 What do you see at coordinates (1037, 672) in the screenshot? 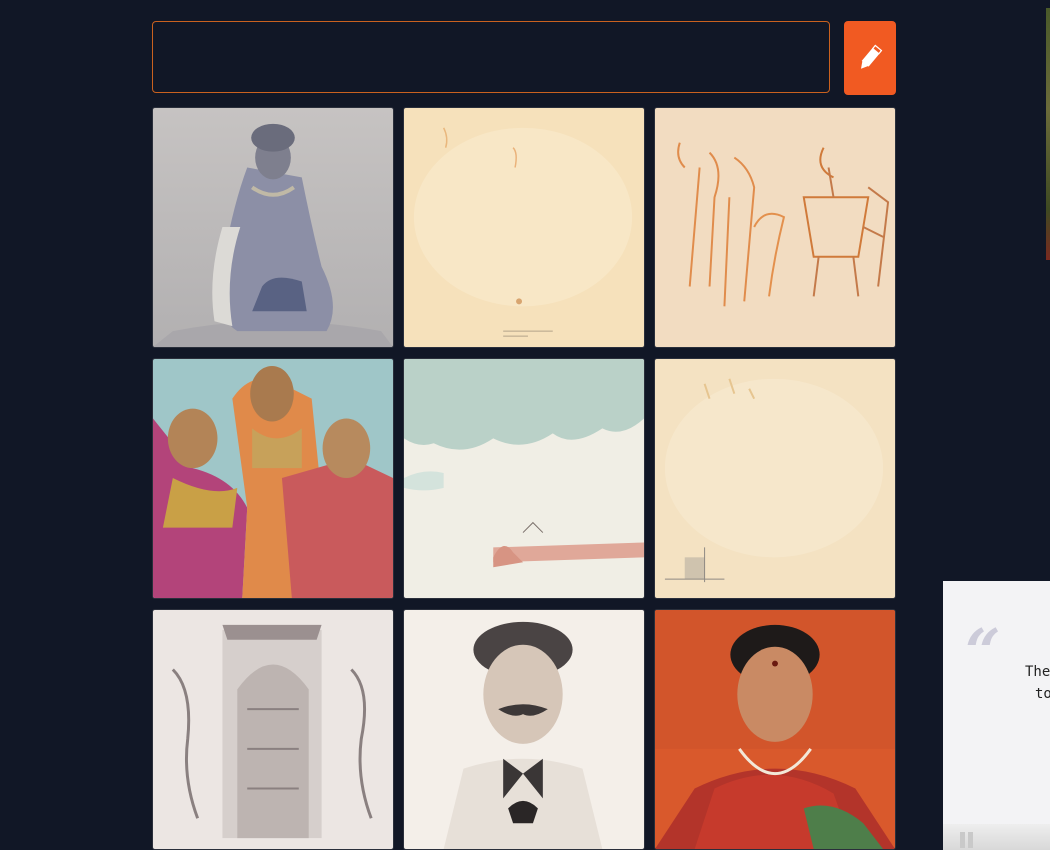
I see `quote-line: The` at bounding box center [1037, 672].